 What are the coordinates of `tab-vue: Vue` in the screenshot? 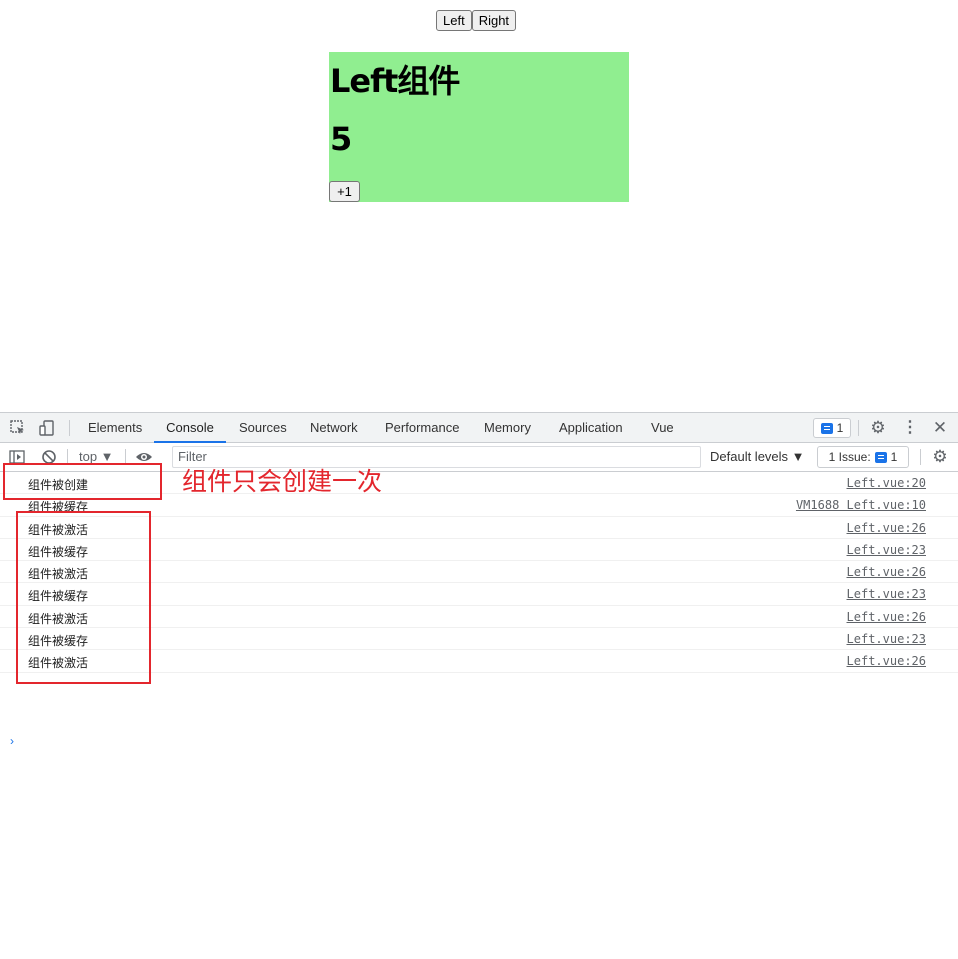 It's located at (662, 428).